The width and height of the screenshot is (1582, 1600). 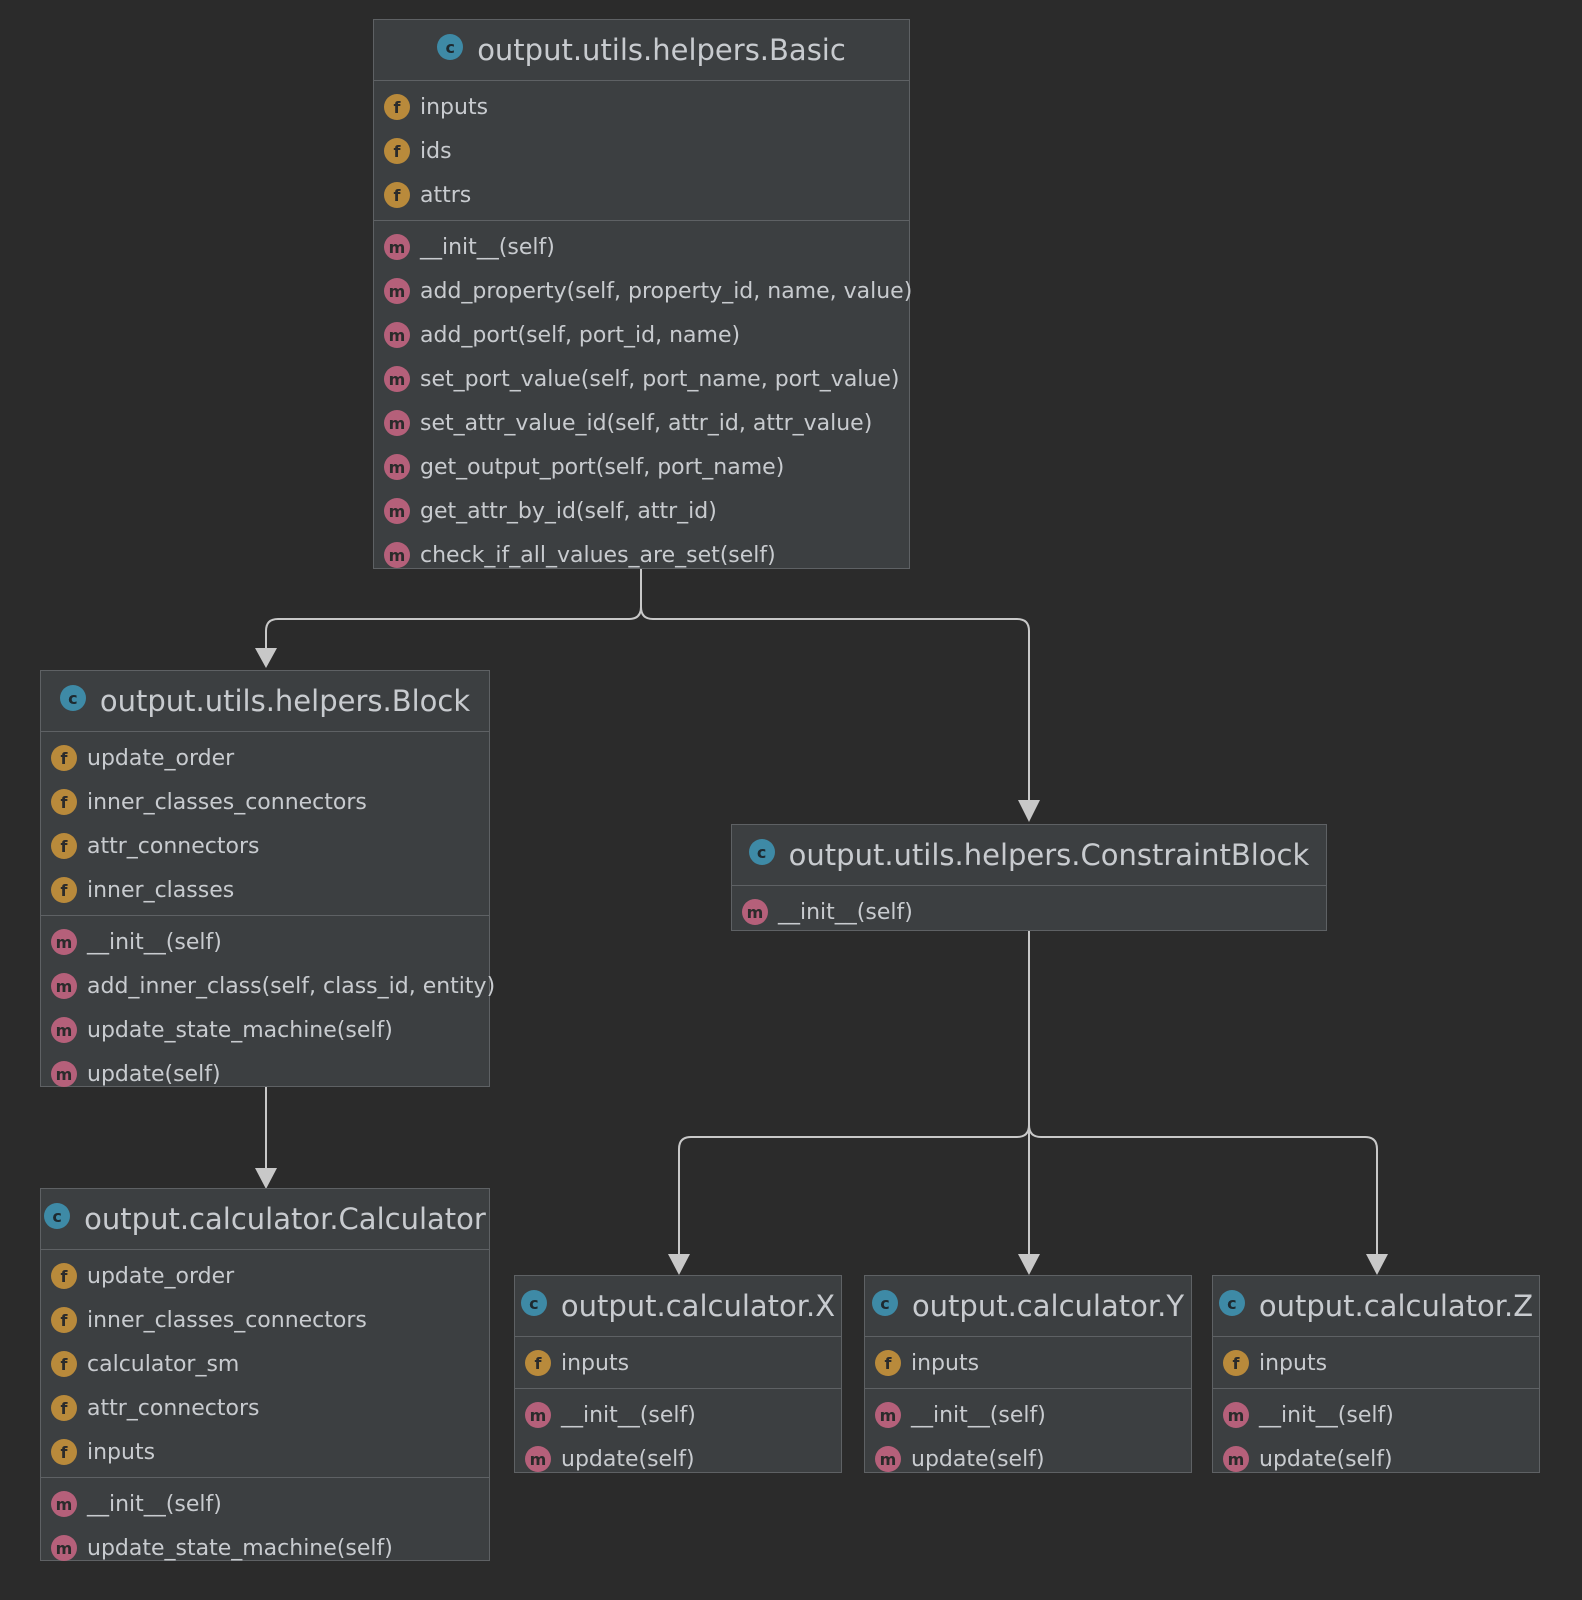 What do you see at coordinates (641, 151) in the screenshot?
I see `field-ids: f ids` at bounding box center [641, 151].